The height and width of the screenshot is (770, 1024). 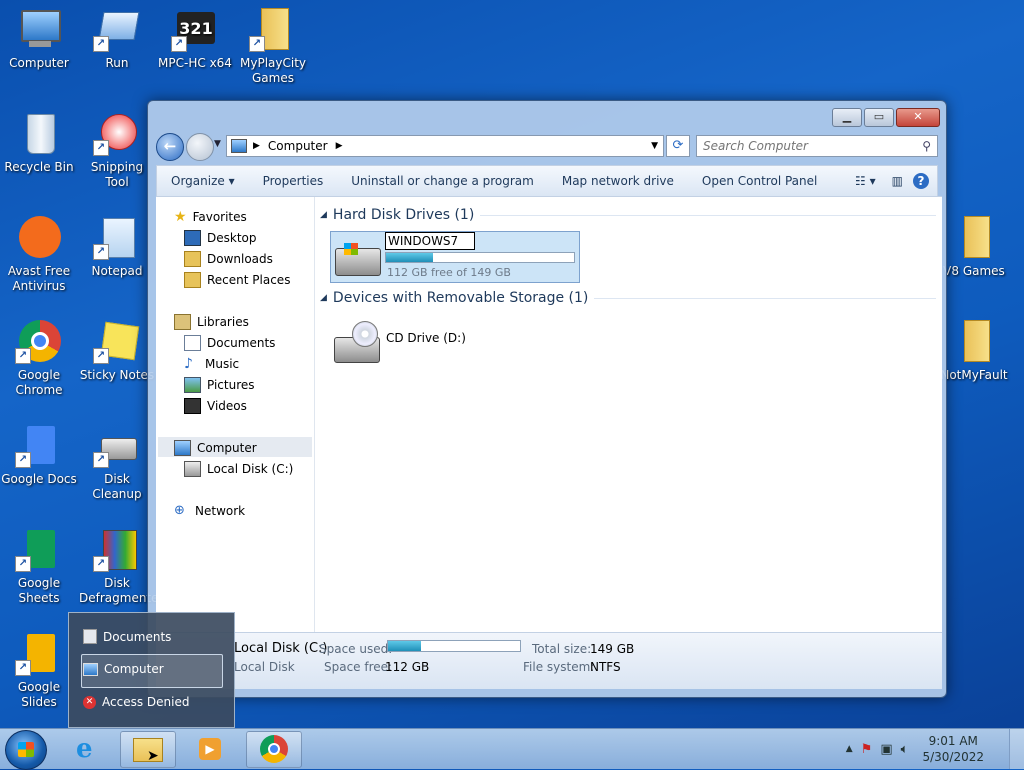 I want to click on sticky-notes-icon: ↗, so click(x=117, y=342).